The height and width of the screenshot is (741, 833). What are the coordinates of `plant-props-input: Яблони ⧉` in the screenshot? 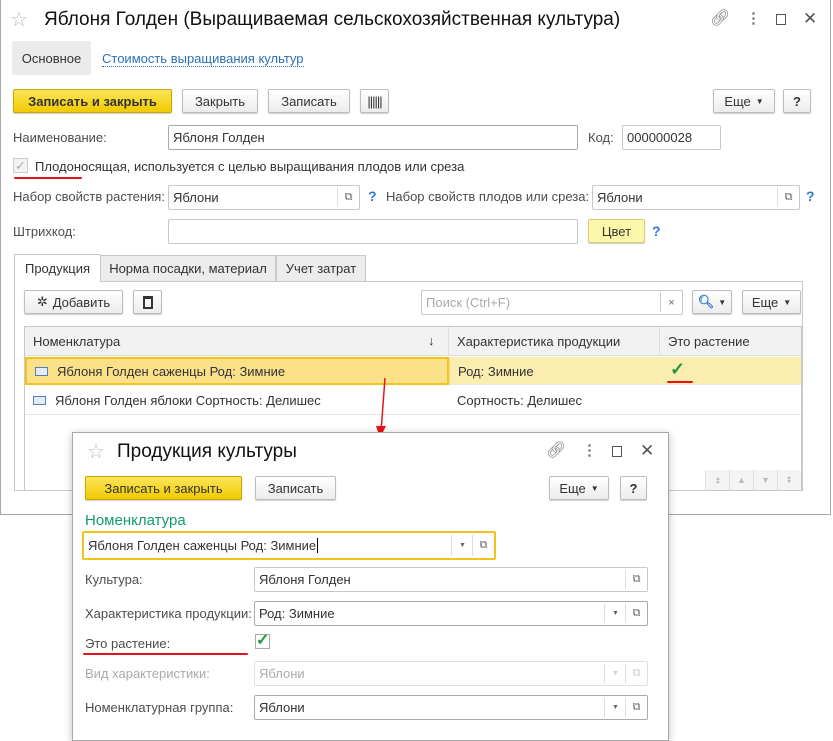 It's located at (264, 197).